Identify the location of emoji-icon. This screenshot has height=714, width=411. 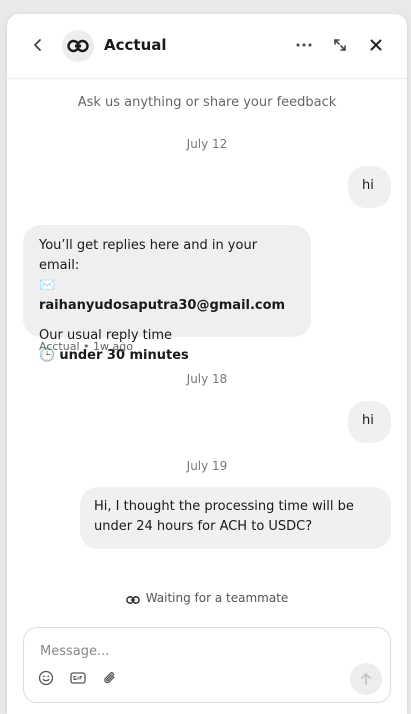
(46, 678).